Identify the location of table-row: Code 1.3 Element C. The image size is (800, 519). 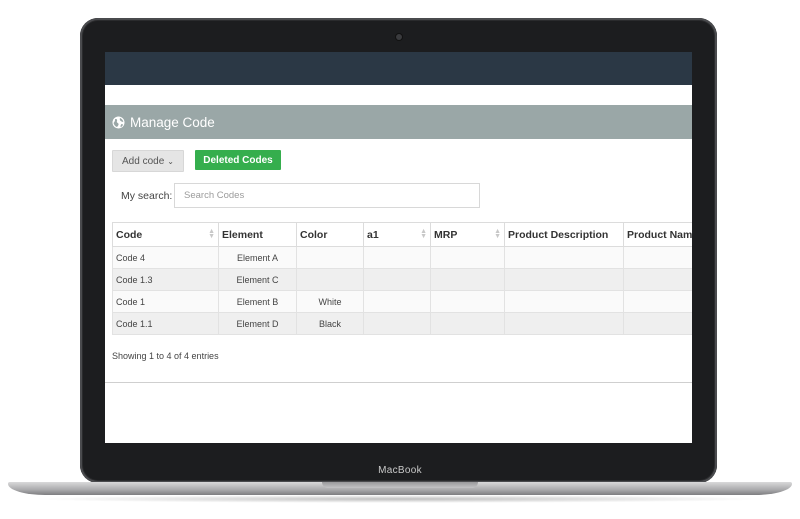
(402, 279).